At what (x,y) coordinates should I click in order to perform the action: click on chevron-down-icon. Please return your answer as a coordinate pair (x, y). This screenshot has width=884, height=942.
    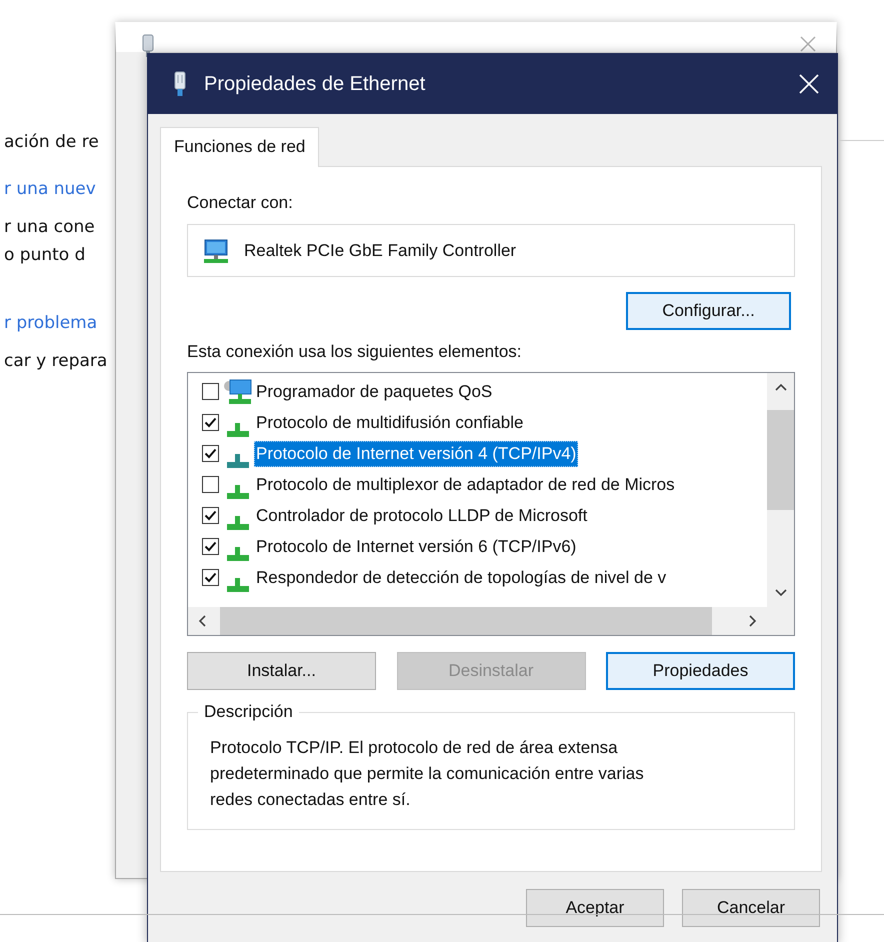
    Looking at the image, I should click on (780, 593).